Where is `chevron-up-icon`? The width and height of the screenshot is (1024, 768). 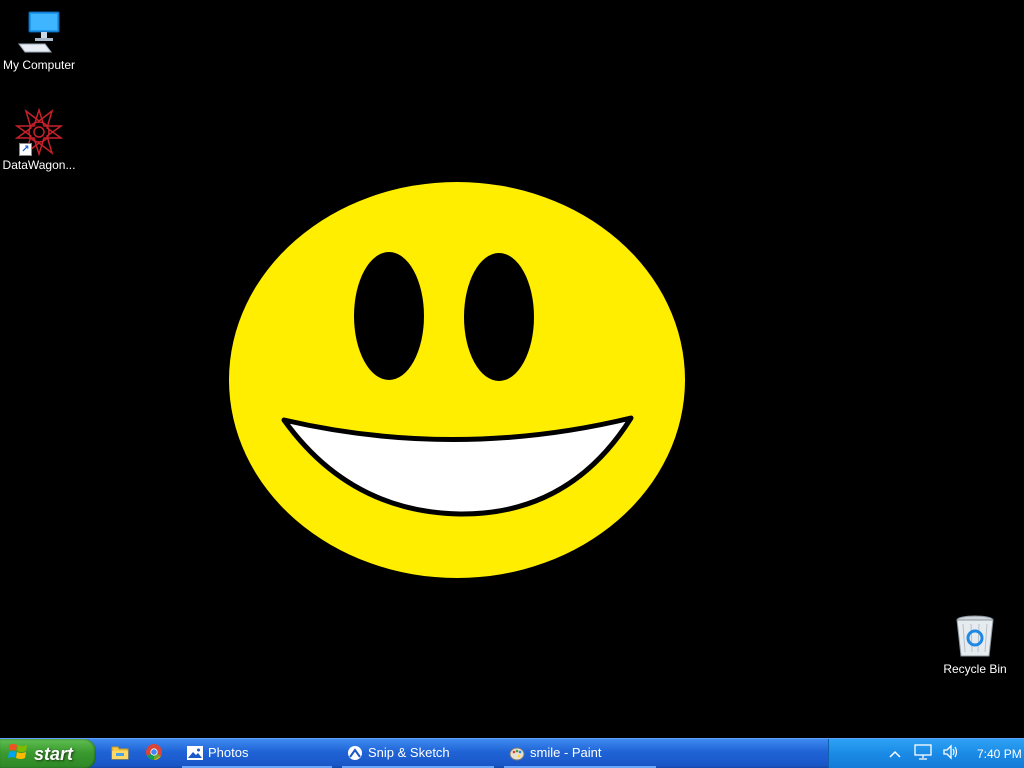
chevron-up-icon is located at coordinates (895, 754).